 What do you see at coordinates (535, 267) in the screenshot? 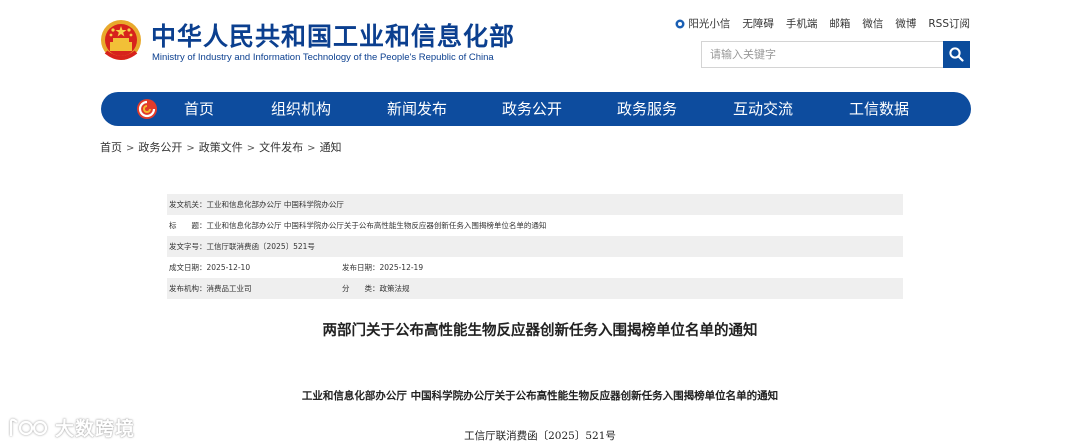
I see `info-row-dates: 成文日期：2025-12-10 发布日期：2025-12-19` at bounding box center [535, 267].